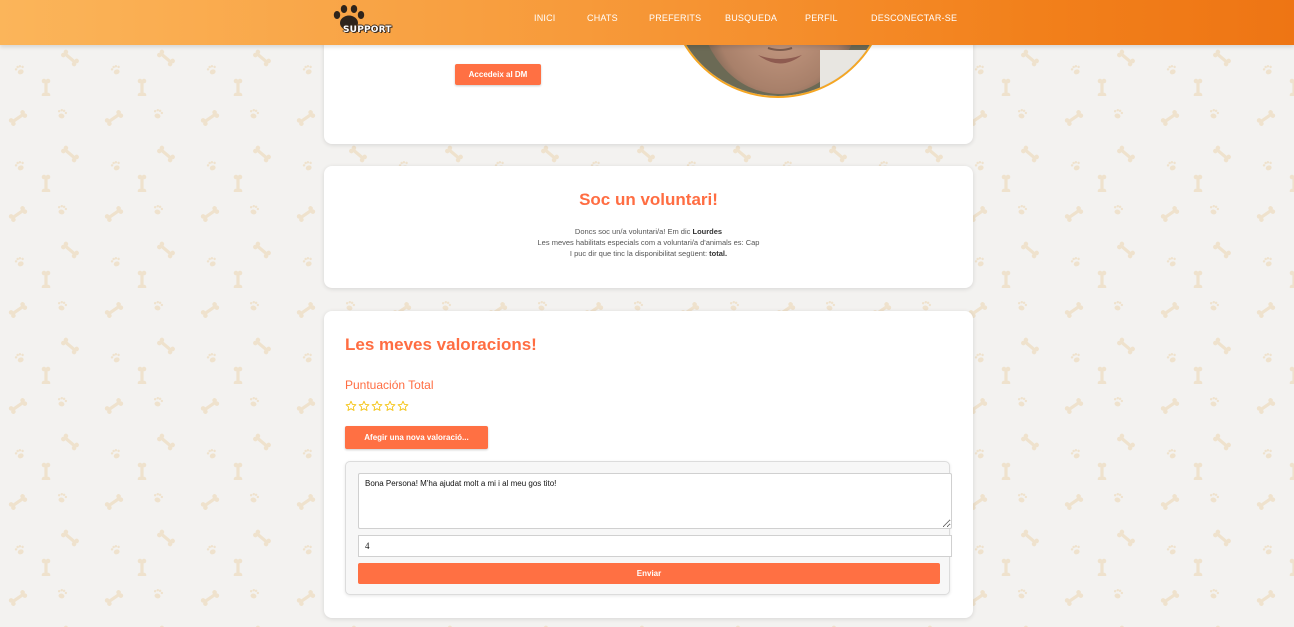 This screenshot has width=1294, height=627. I want to click on nav-preferits: PREFERITS, so click(675, 18).